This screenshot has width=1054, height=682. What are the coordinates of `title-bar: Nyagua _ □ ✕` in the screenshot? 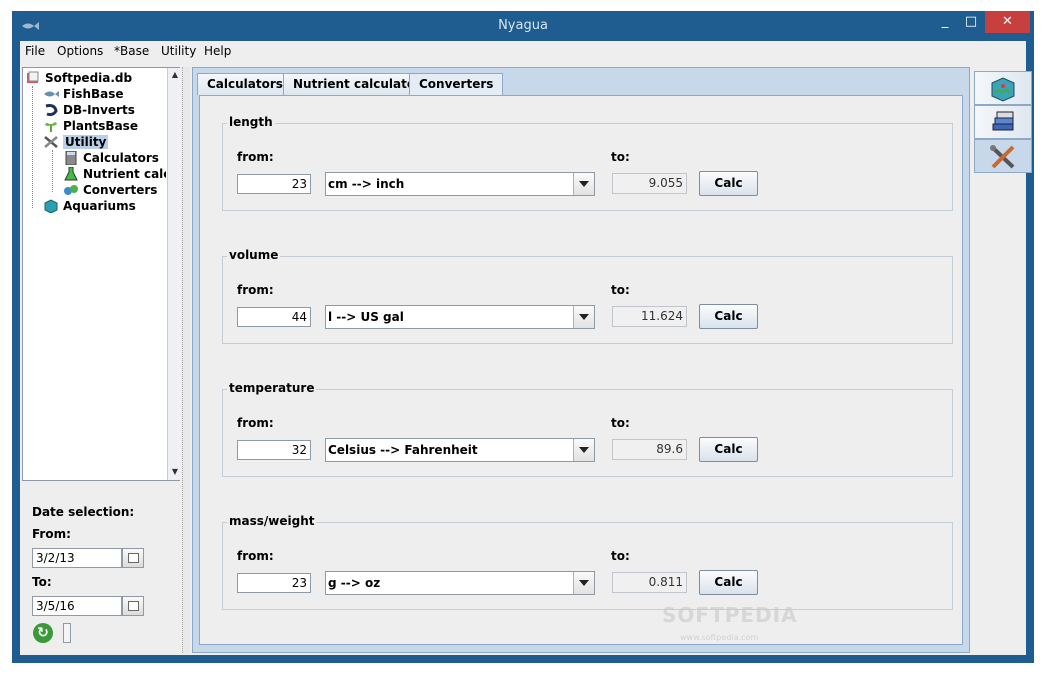 It's located at (523, 26).